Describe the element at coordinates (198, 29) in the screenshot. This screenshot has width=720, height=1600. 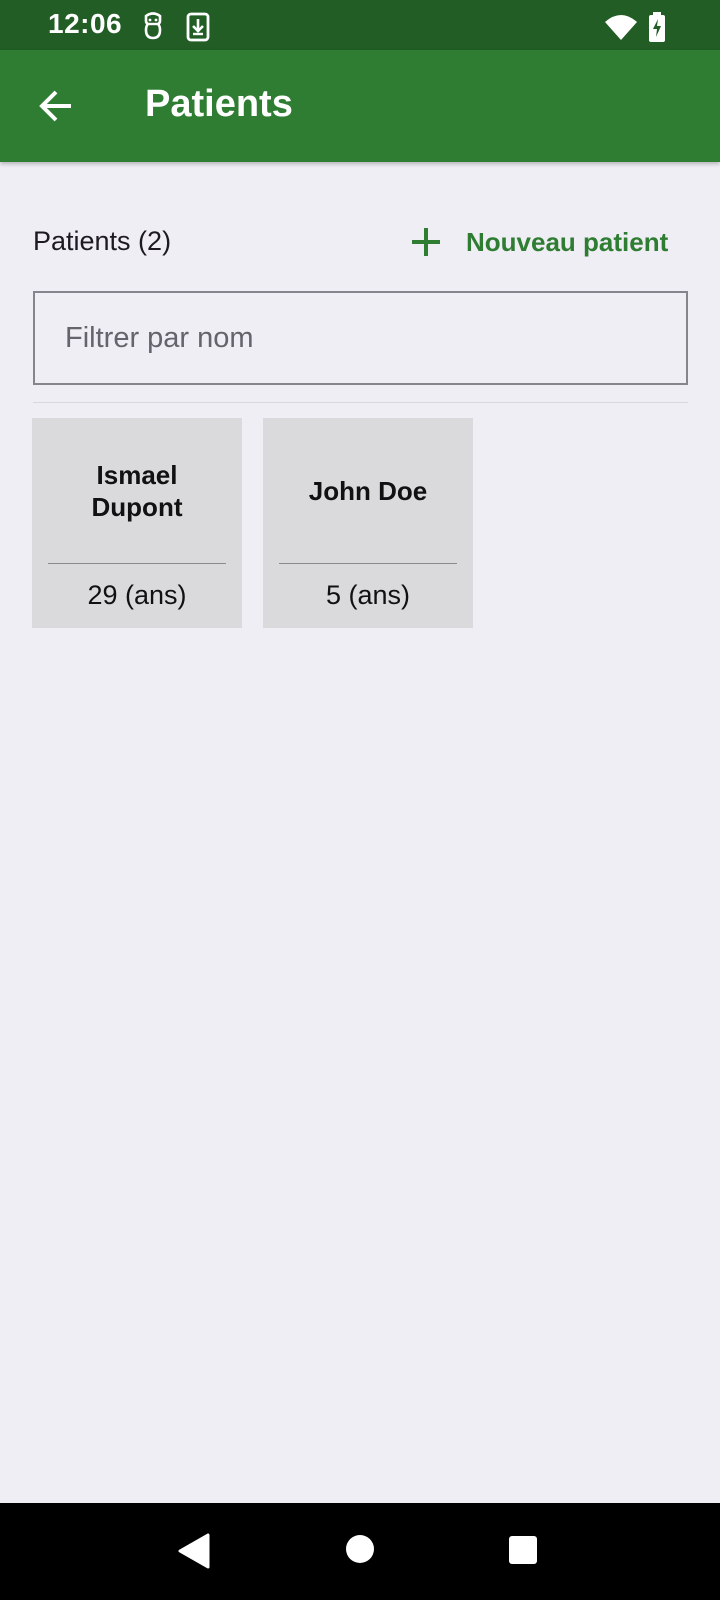
I see `download-icon` at that location.